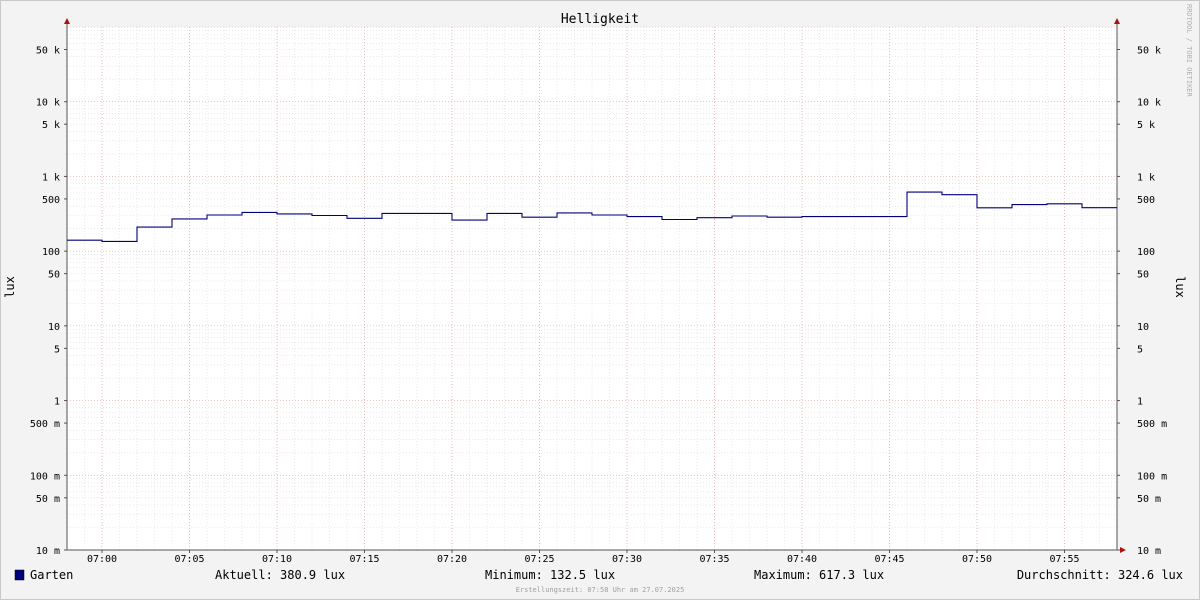 The height and width of the screenshot is (600, 1200). I want to click on legend-maximum: Maximum: 617.3 lux, so click(819, 575).